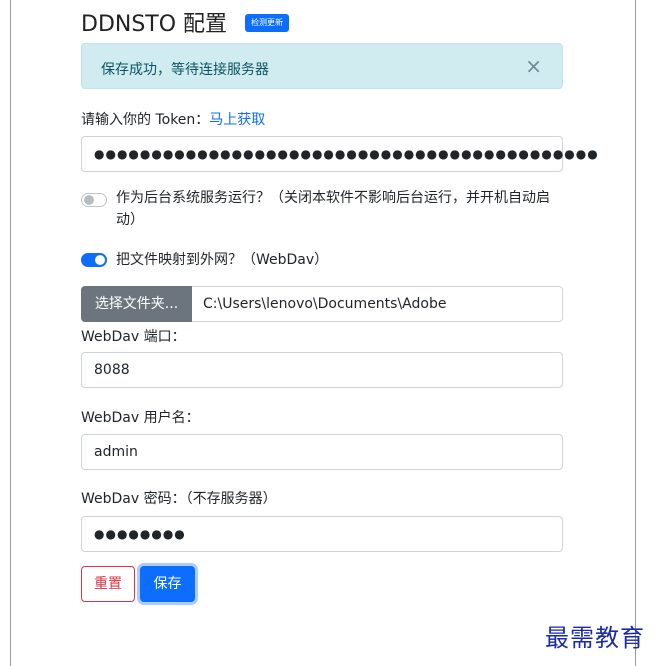 The width and height of the screenshot is (668, 666). Describe the element at coordinates (167, 584) in the screenshot. I see `save-button: 保存` at that location.